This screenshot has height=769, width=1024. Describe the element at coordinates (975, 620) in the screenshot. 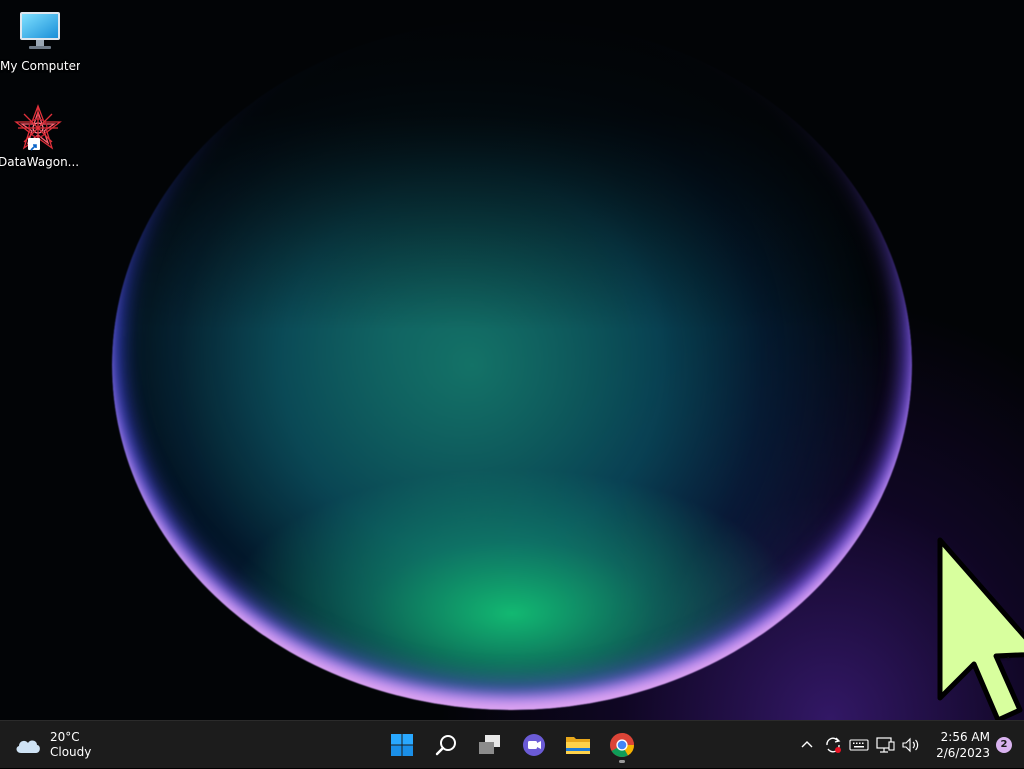

I see `recycle-bin-icon` at that location.